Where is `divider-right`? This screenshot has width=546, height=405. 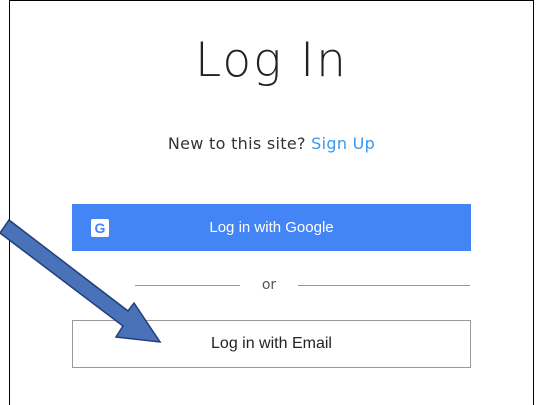
divider-right is located at coordinates (384, 285).